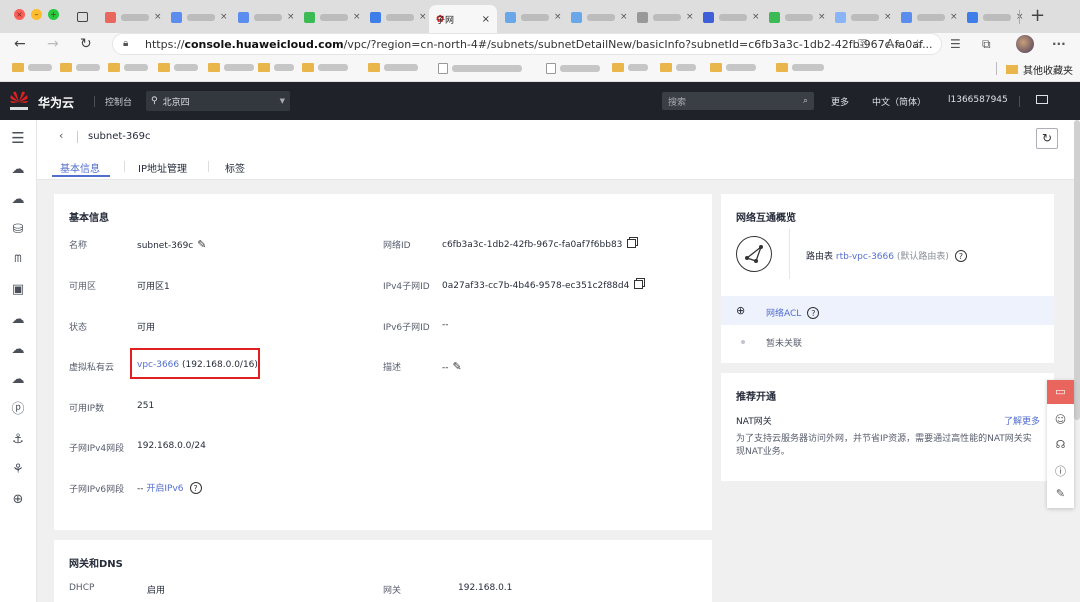 The height and width of the screenshot is (602, 1080). Describe the element at coordinates (738, 101) in the screenshot. I see `console-search-input: 搜索 ⌕` at that location.